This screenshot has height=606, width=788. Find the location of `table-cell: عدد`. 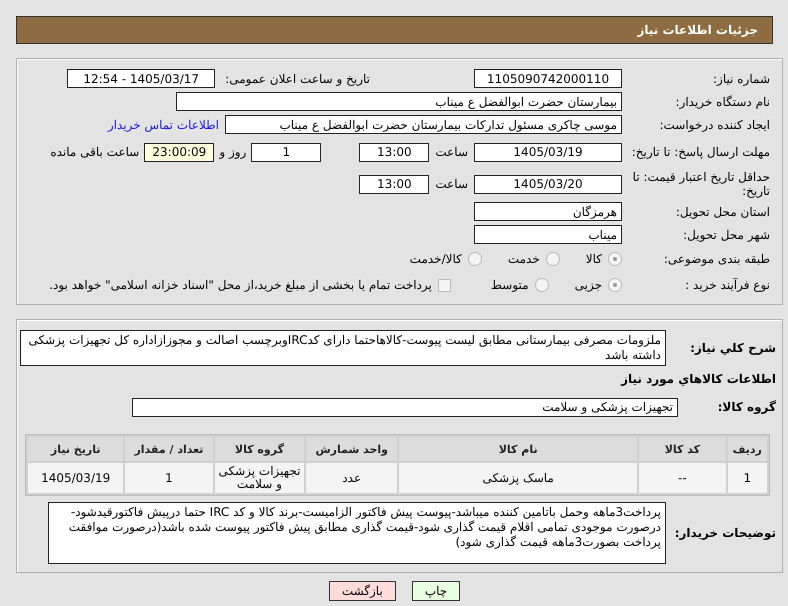

table-cell: عدد is located at coordinates (352, 478).